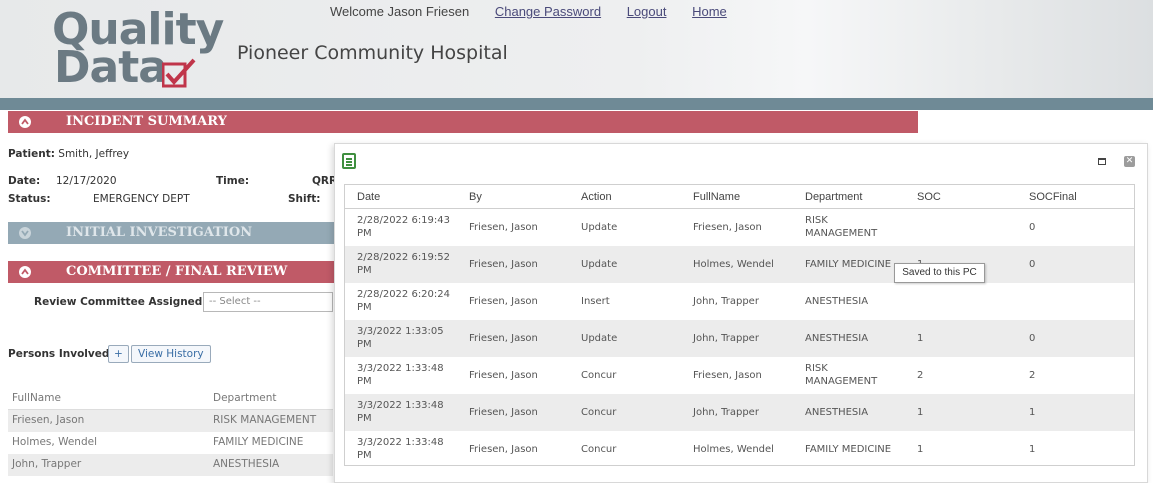  I want to click on cell-department: FAMILY MEDICINE, so click(258, 442).